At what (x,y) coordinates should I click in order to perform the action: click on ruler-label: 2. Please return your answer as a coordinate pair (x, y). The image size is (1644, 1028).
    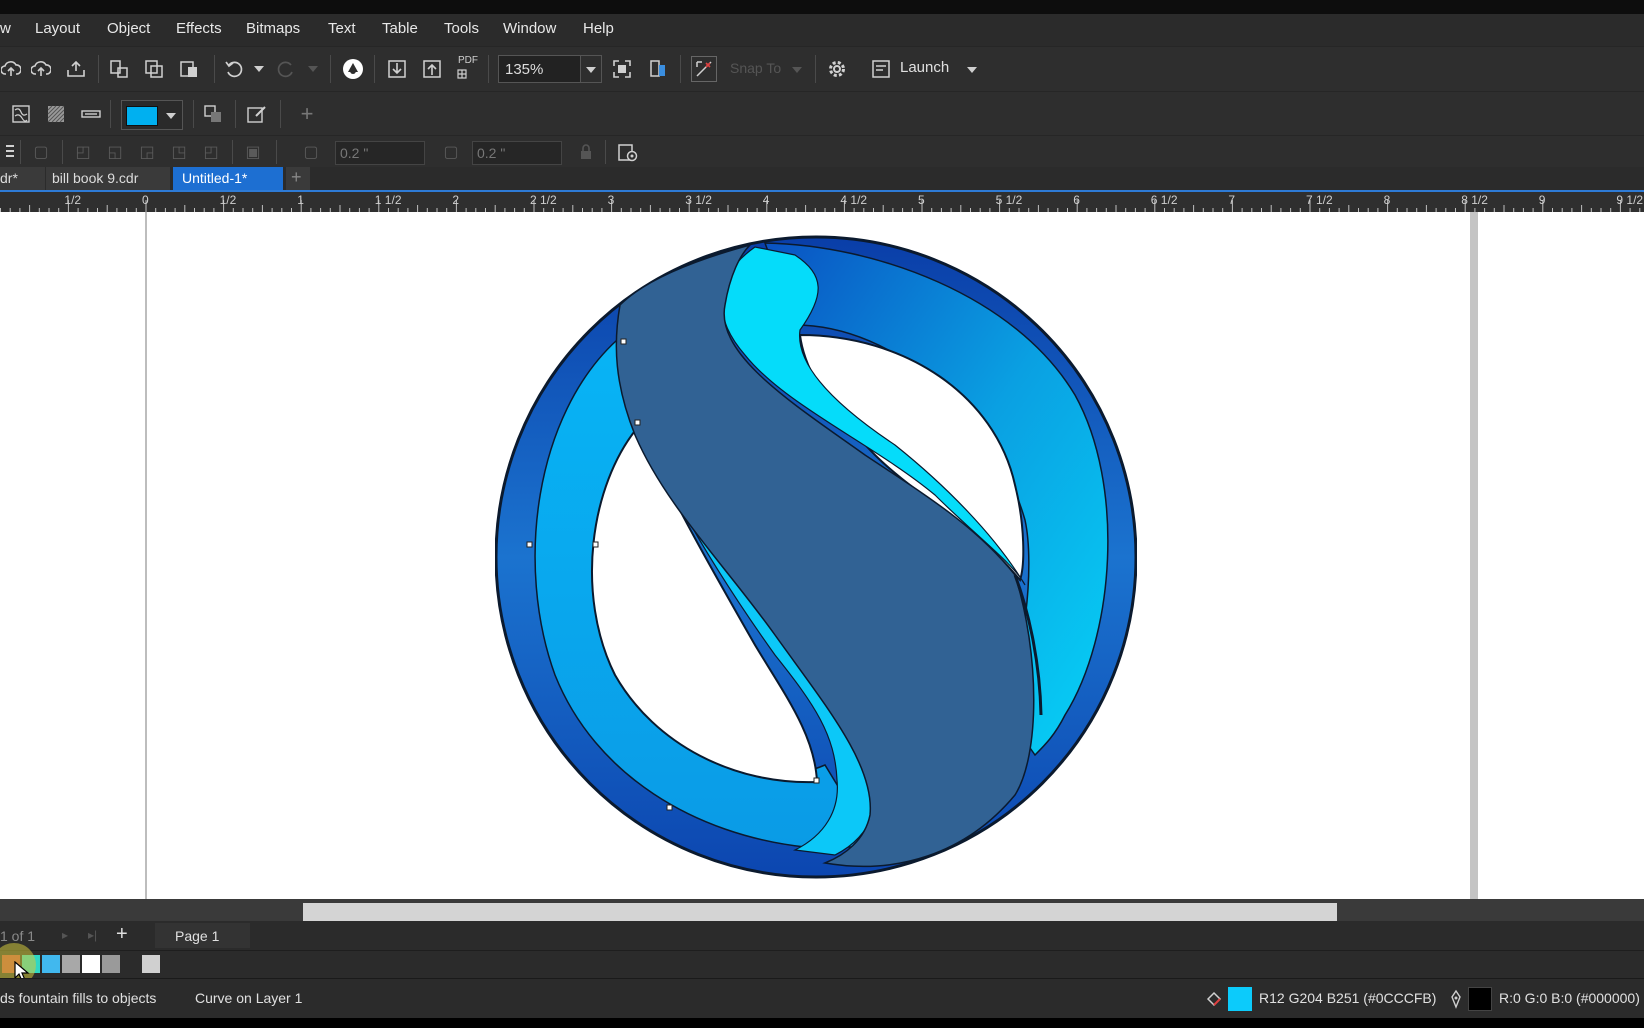
    Looking at the image, I should click on (456, 200).